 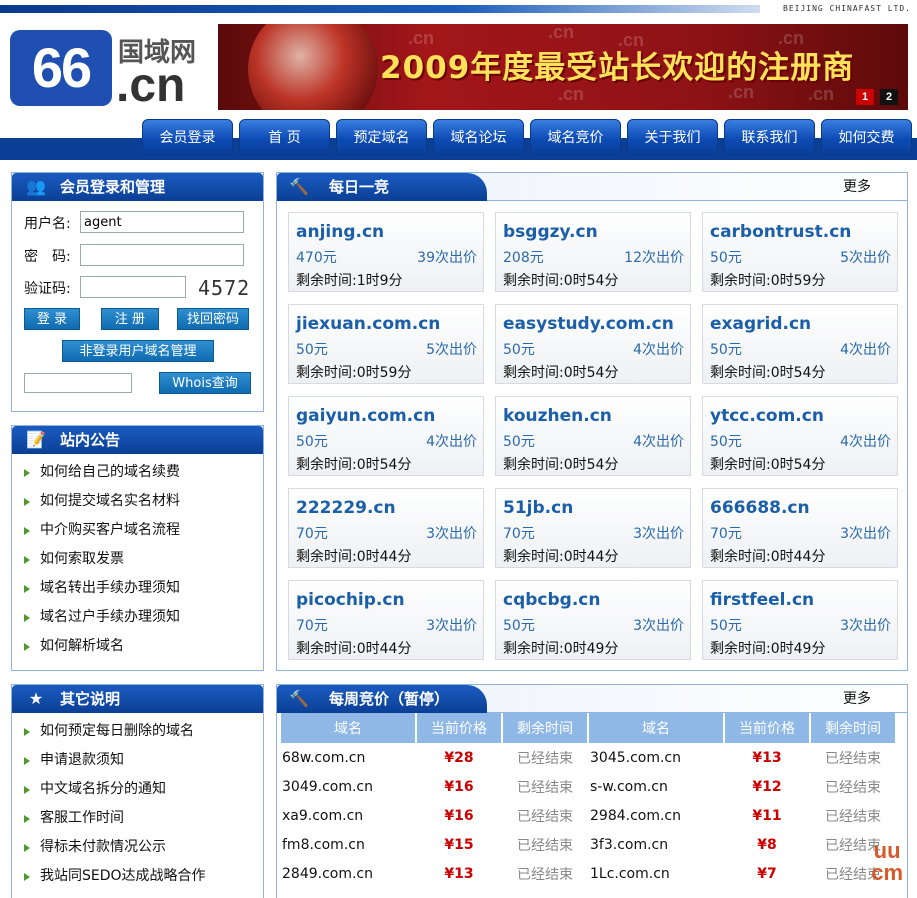 I want to click on auction-domain: carbontrust.cn, so click(x=780, y=232).